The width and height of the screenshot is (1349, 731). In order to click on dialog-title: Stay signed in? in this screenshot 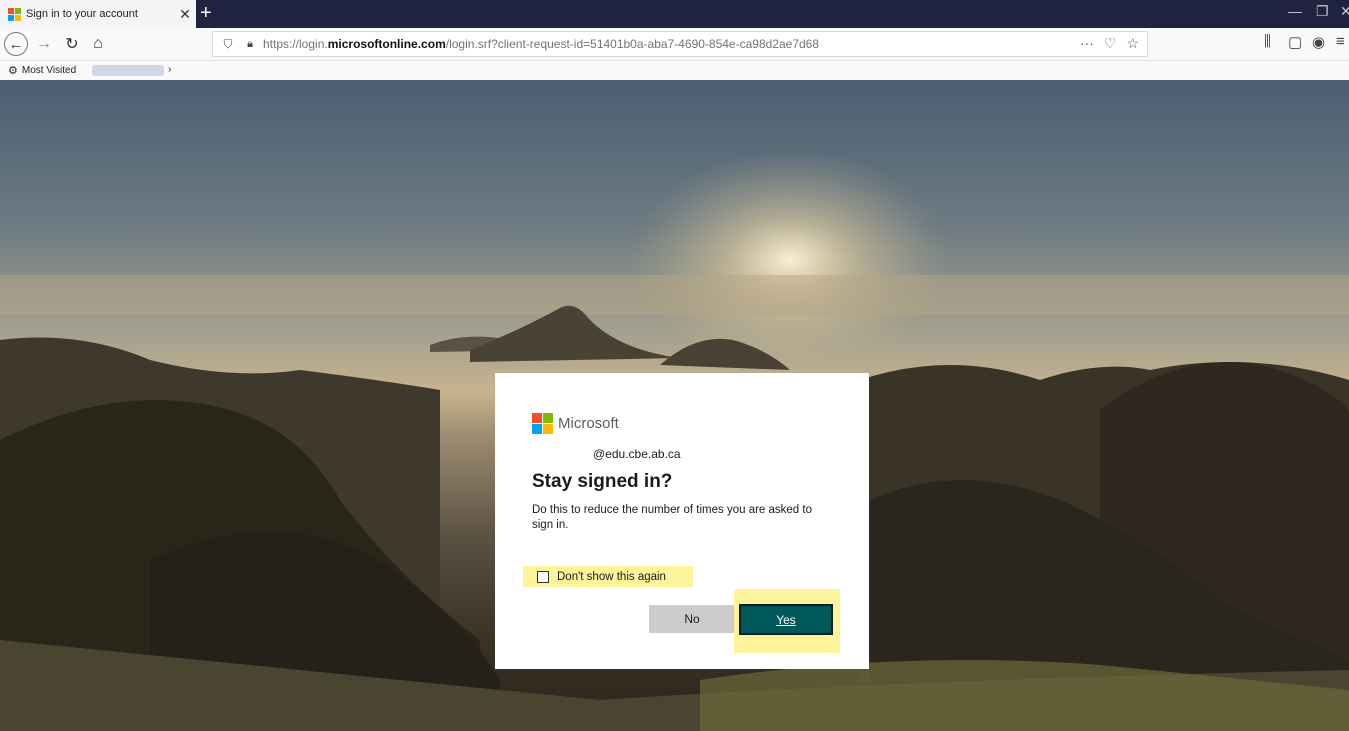, I will do `click(602, 481)`.